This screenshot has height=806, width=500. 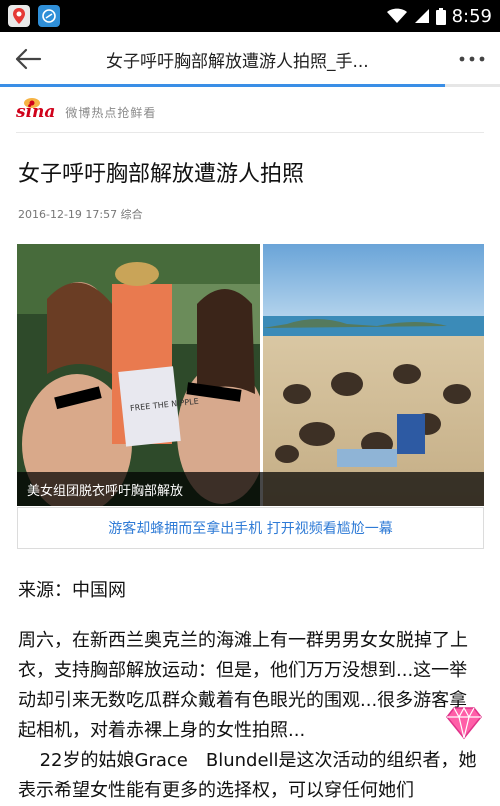 I want to click on status-bar: 8:59, so click(x=250, y=16).